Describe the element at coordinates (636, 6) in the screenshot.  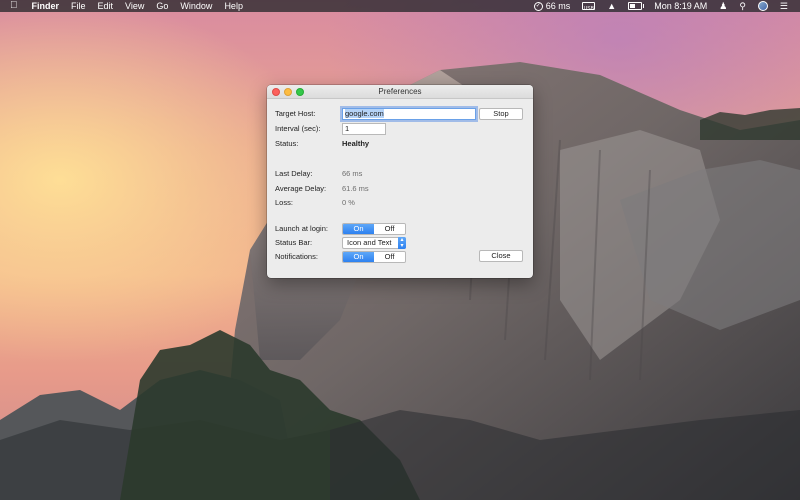
I see `battery-icon` at that location.